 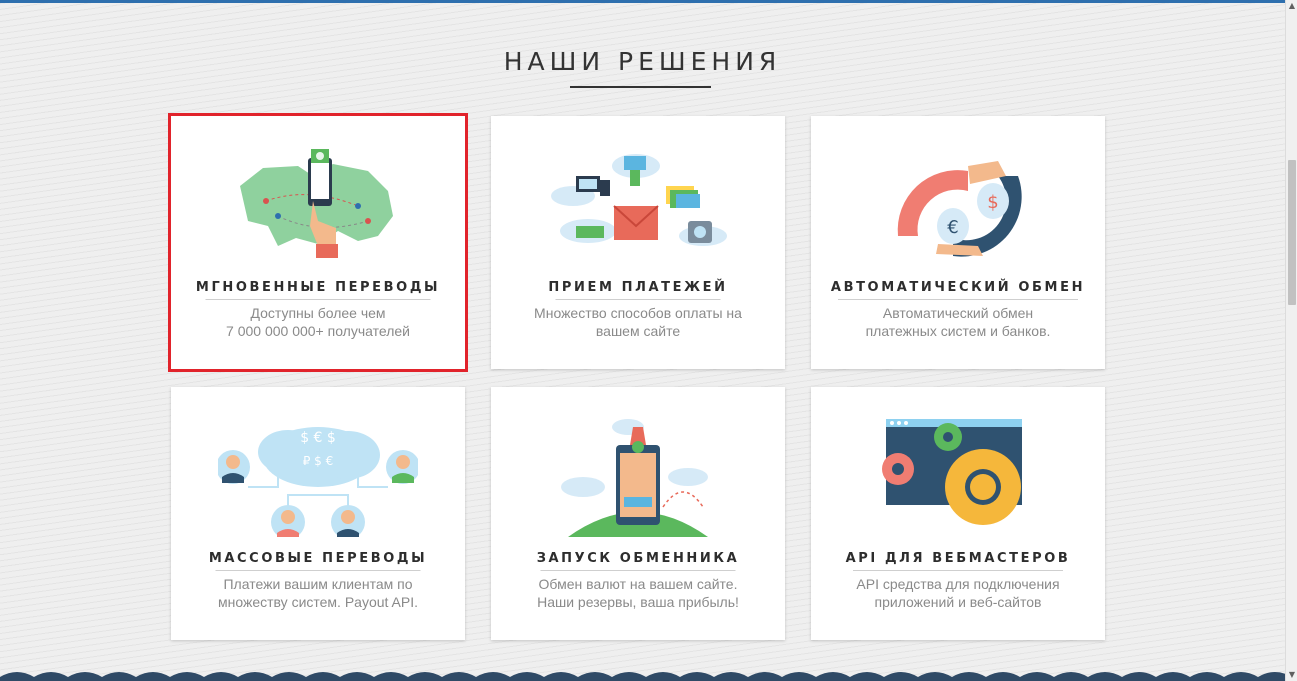 I want to click on card-desc-line: Наши резервы, ваша прибыль!, so click(x=638, y=602).